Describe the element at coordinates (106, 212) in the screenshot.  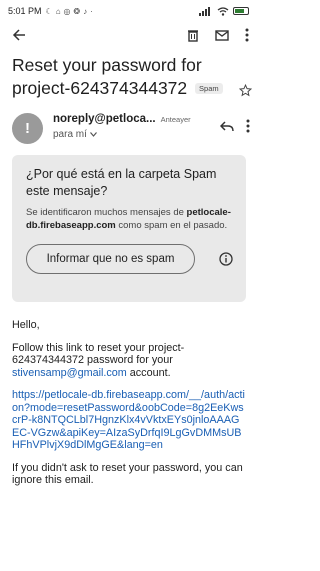
I see `spam-desc-prefix: Se identificaron muchos mensajes de` at that location.